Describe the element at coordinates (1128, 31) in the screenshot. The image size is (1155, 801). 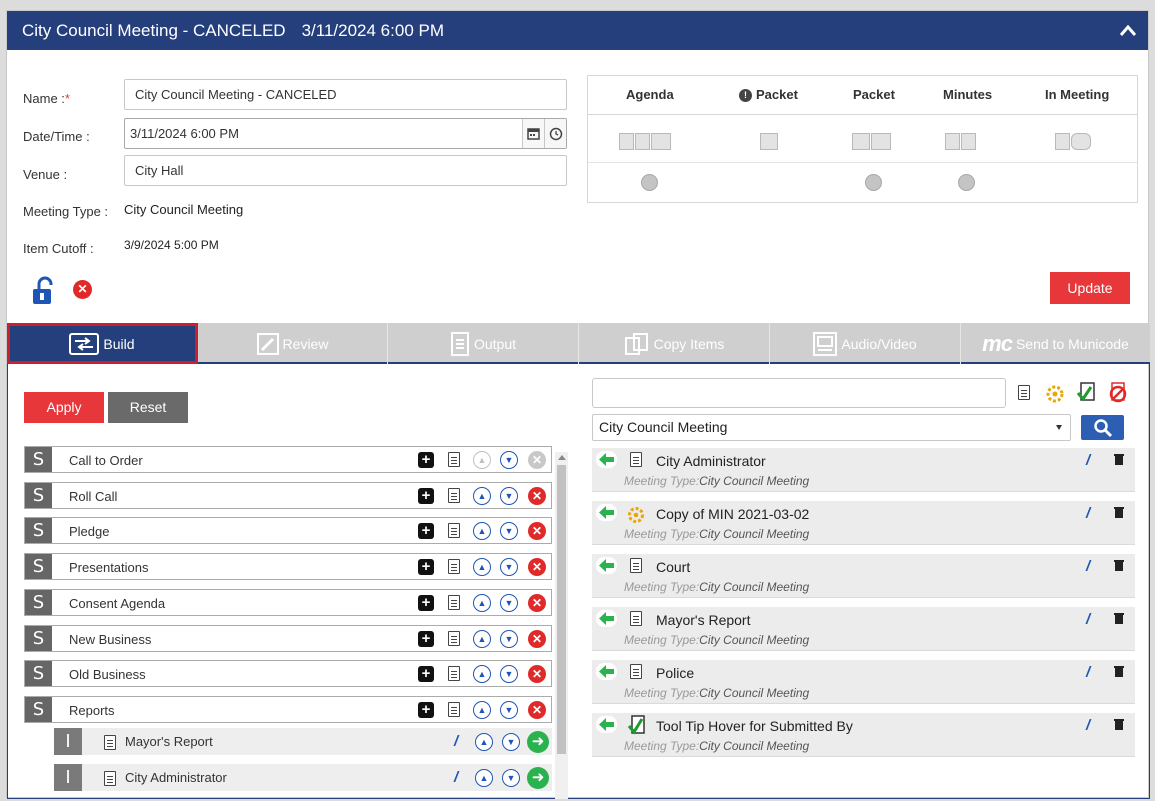
I see `chevron-up-icon` at that location.